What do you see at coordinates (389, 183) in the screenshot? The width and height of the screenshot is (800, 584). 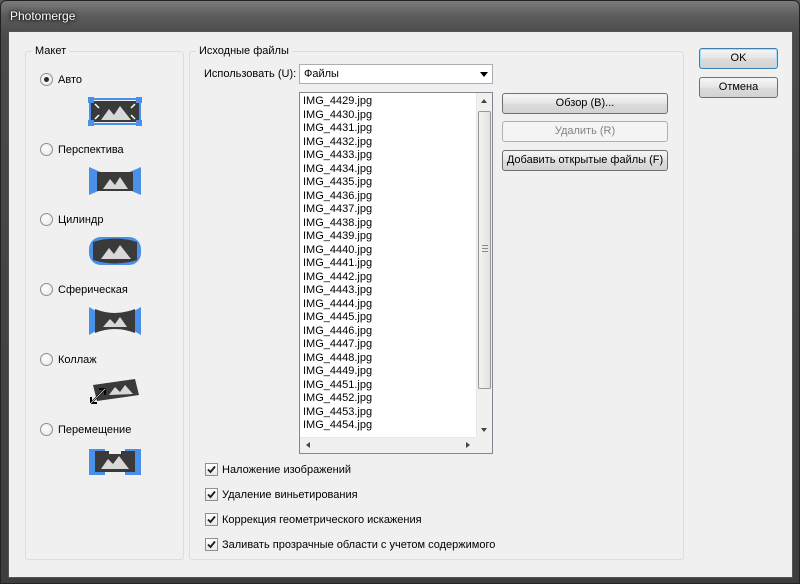 I see `file-list-item: IMG_4435.jpg` at bounding box center [389, 183].